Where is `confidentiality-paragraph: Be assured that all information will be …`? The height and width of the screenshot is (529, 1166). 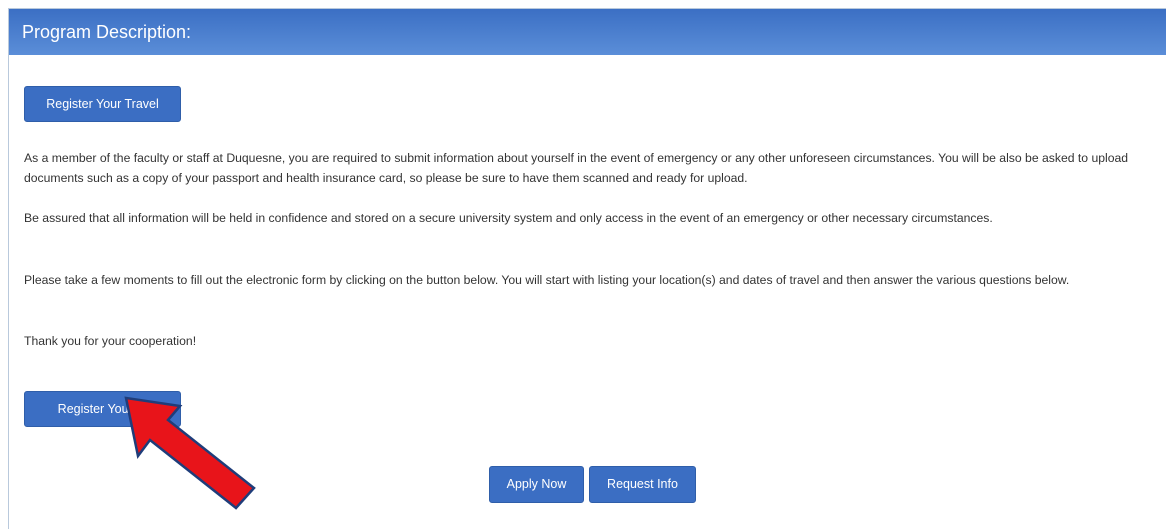 confidentiality-paragraph: Be assured that all information will be … is located at coordinates (508, 218).